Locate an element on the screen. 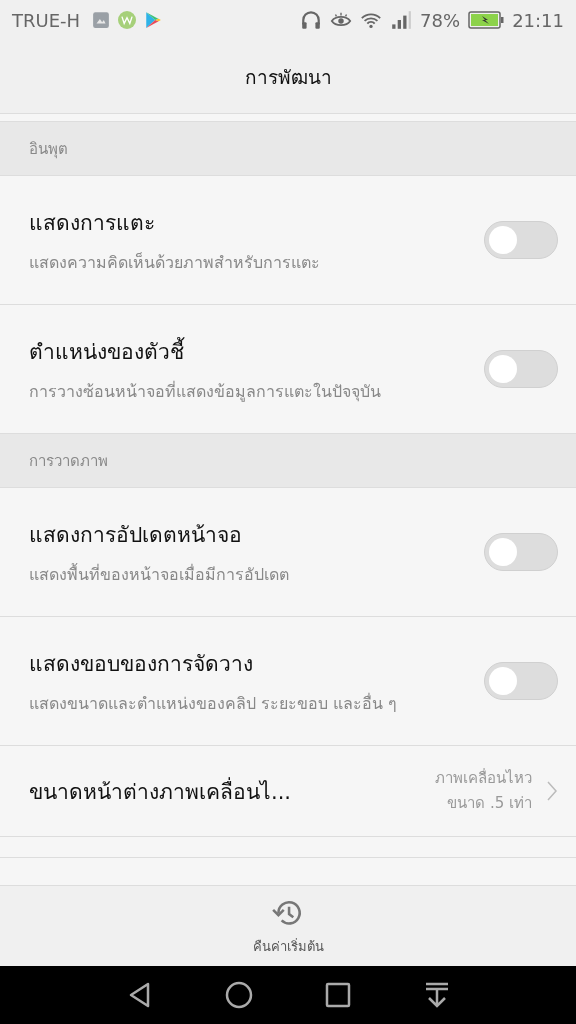 This screenshot has height=1024, width=576. play-store-icon is located at coordinates (153, 20).